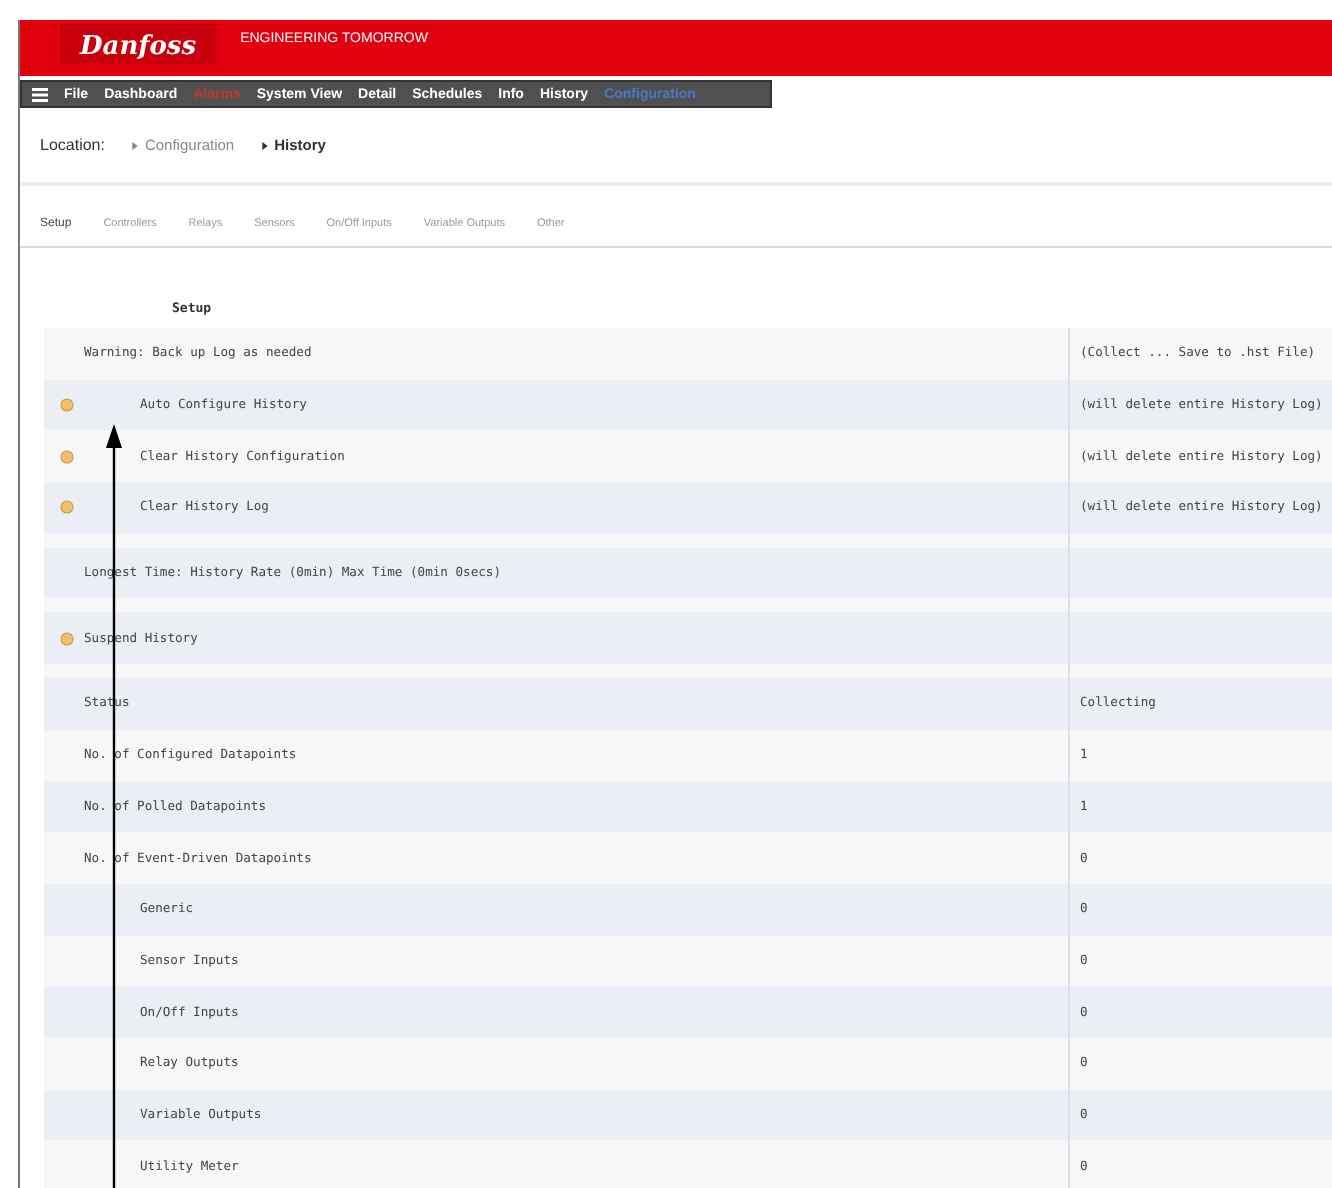  Describe the element at coordinates (138, 44) in the screenshot. I see `logo: Danfoss` at that location.